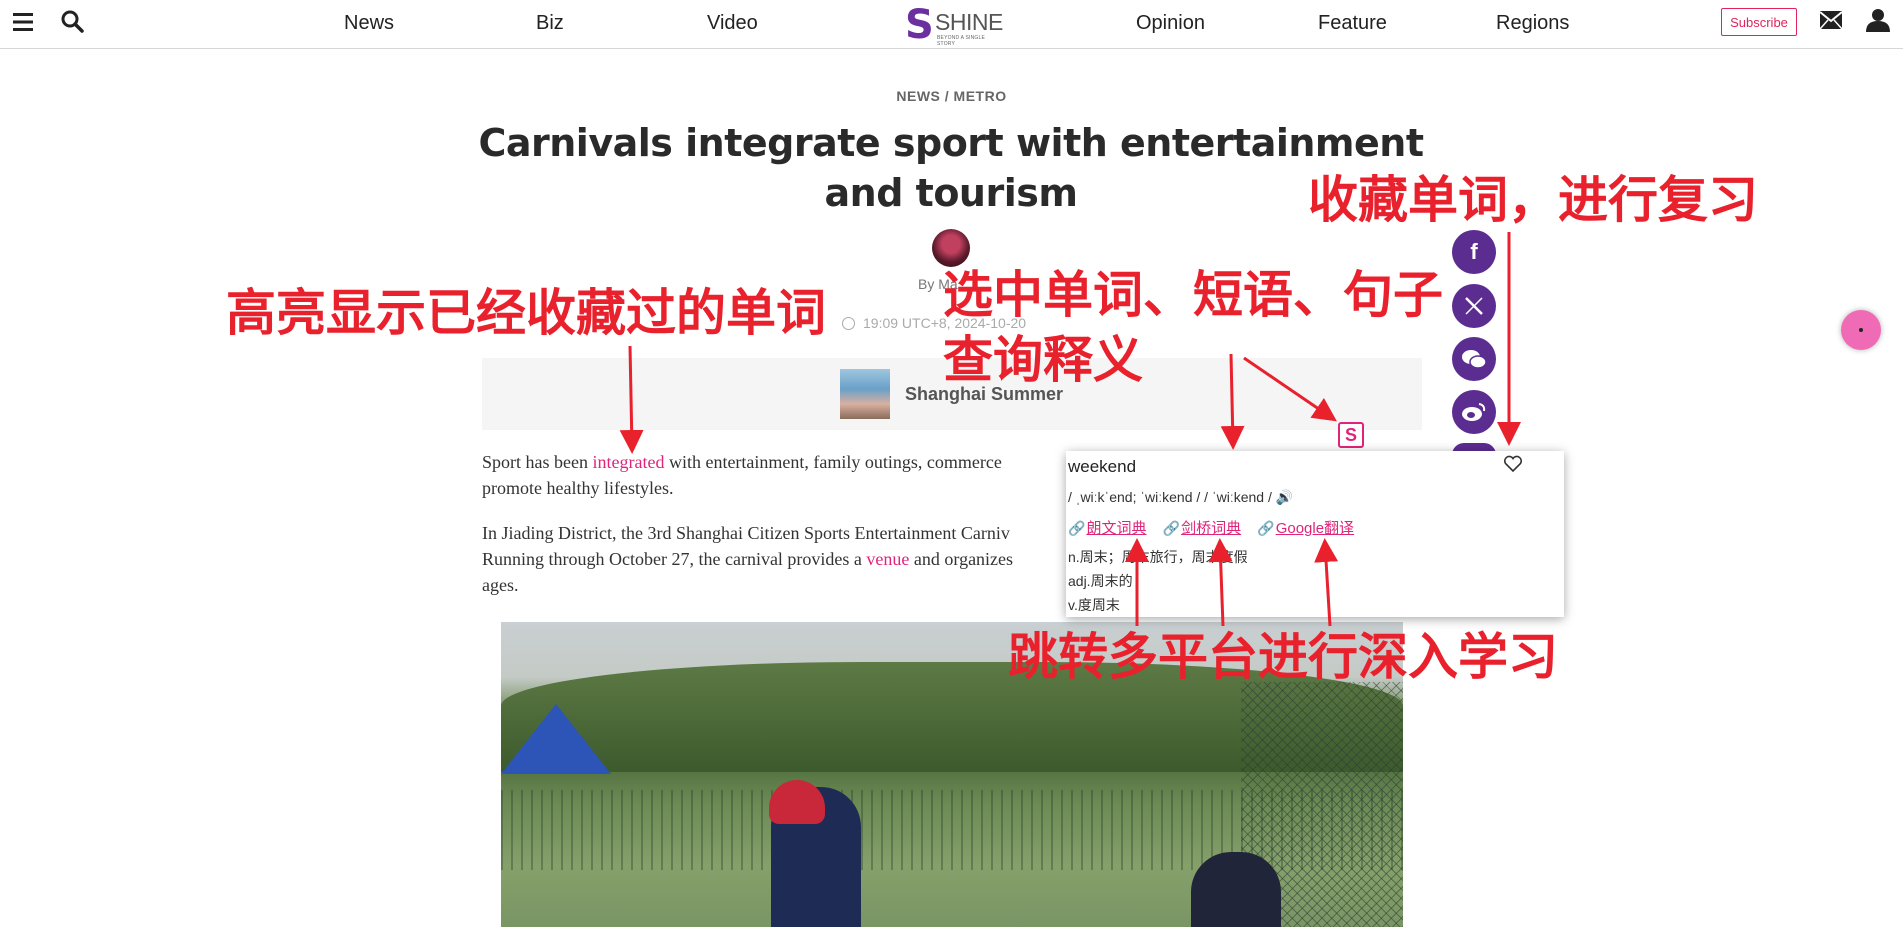 This screenshot has width=1903, height=927. I want to click on favorite-heart-icon, so click(1513, 464).